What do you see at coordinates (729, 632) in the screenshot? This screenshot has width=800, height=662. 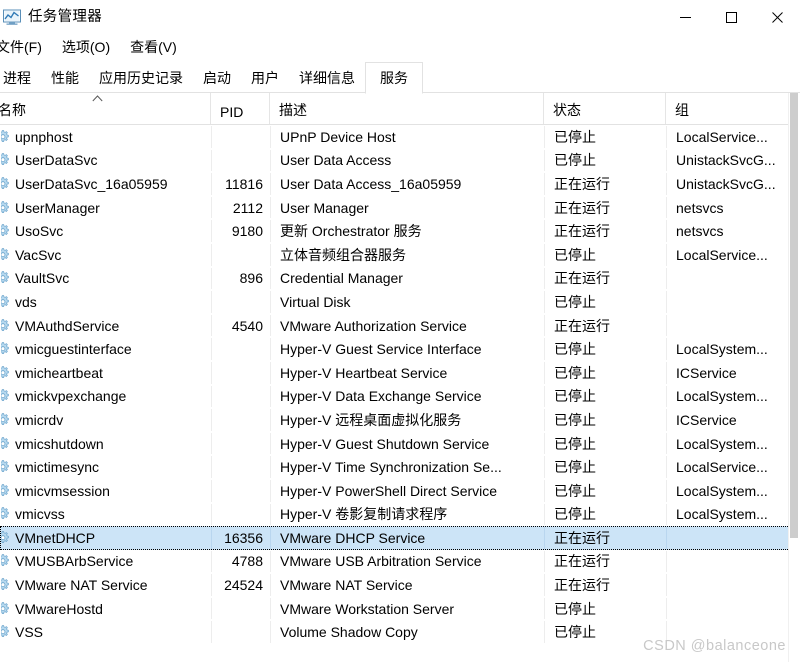 I see `cell-group` at bounding box center [729, 632].